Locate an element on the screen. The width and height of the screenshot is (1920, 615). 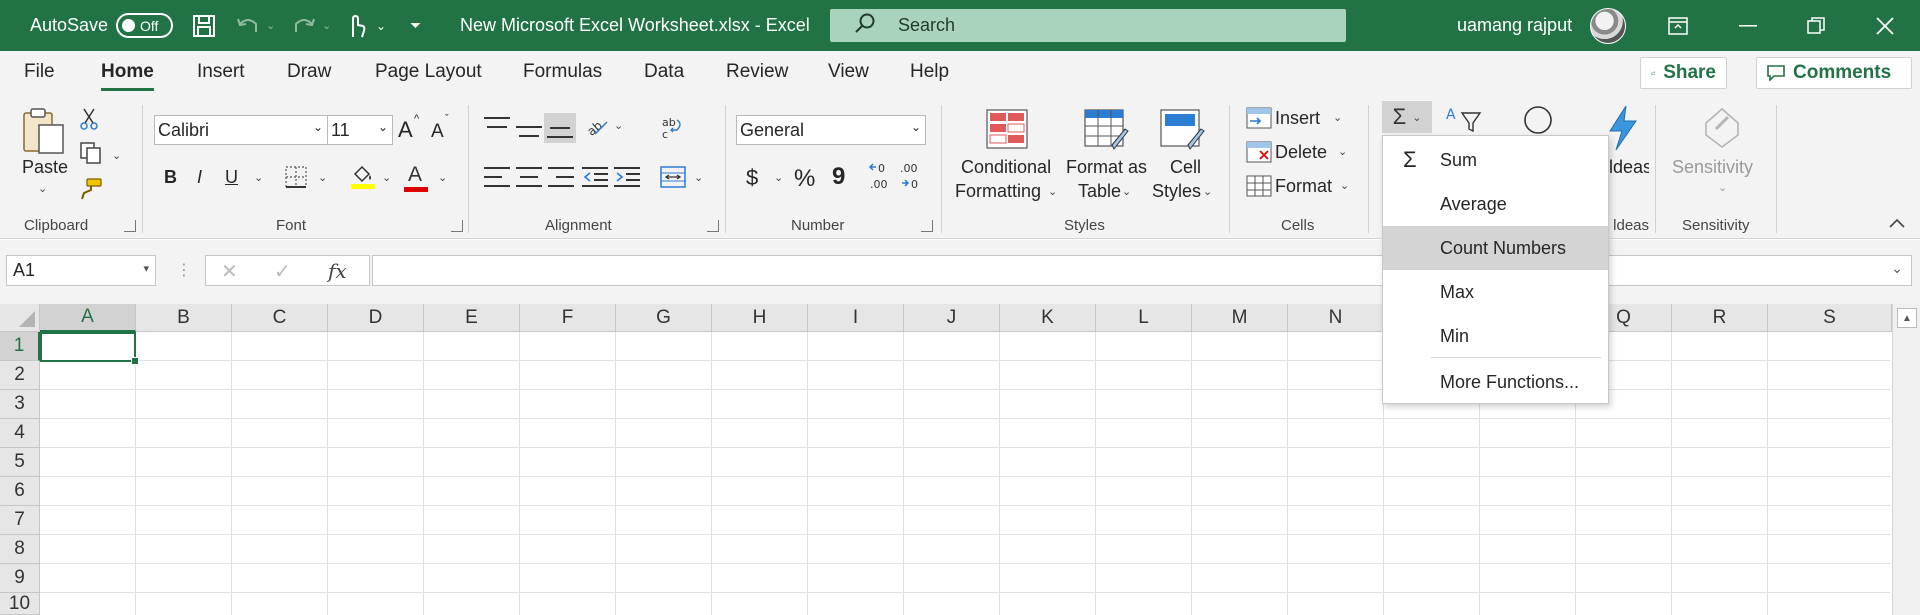
autosum-button: Σ ⌄ is located at coordinates (1407, 117).